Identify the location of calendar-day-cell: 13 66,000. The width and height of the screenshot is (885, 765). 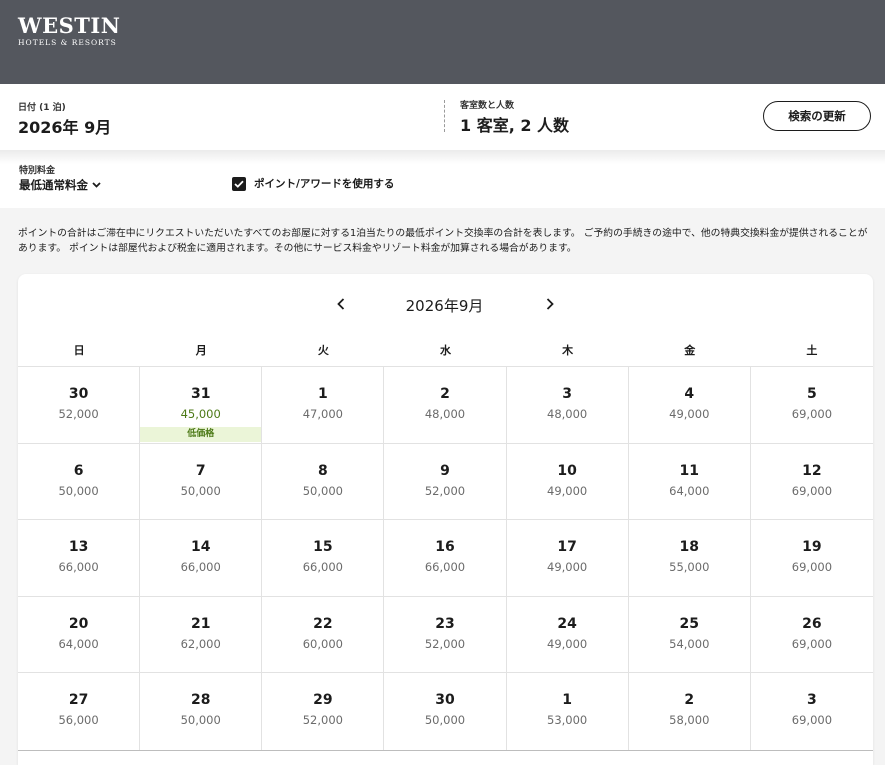
(79, 558).